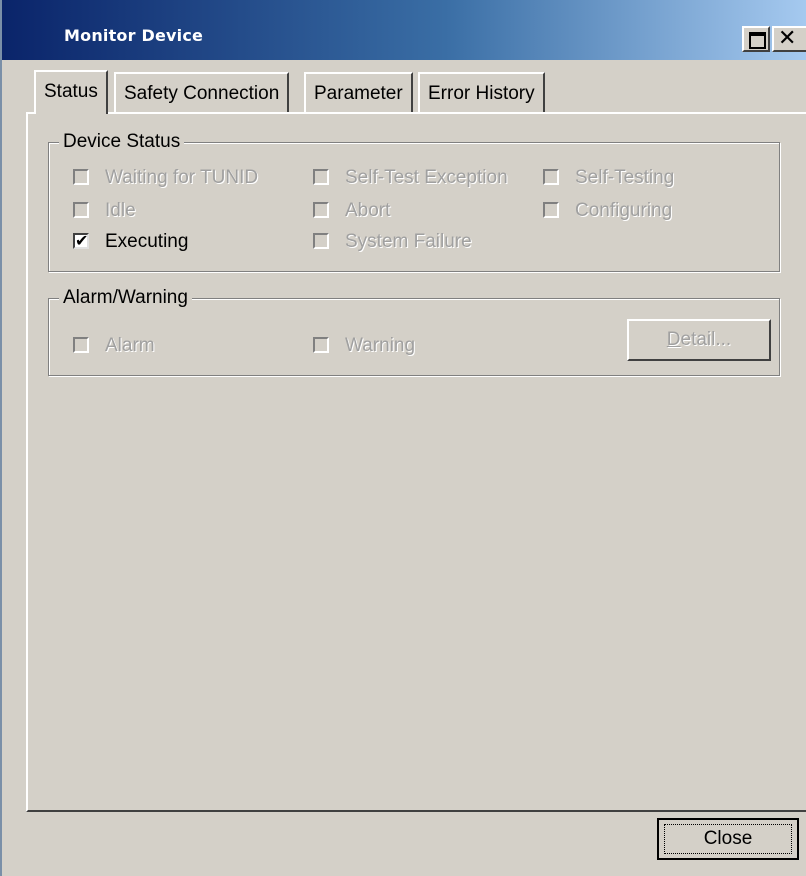  What do you see at coordinates (147, 241) in the screenshot?
I see `checkbox-label: Executing` at bounding box center [147, 241].